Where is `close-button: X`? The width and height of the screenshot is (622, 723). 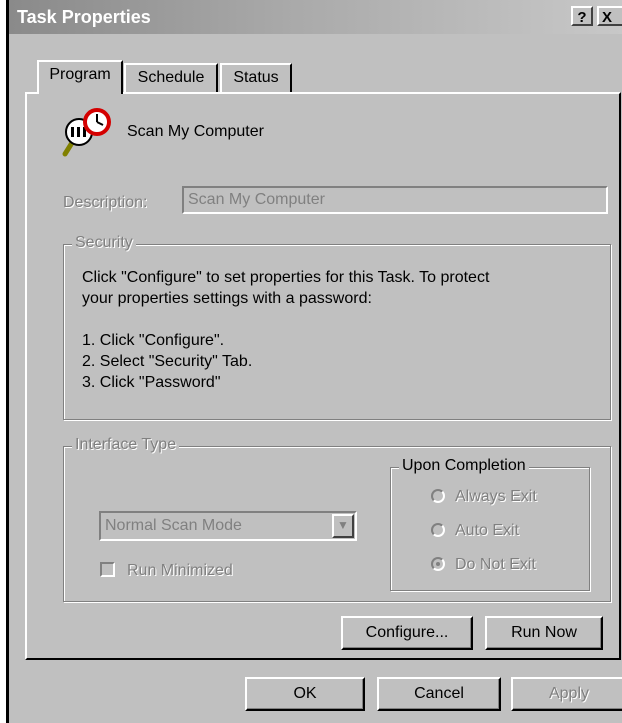
close-button: X is located at coordinates (609, 16).